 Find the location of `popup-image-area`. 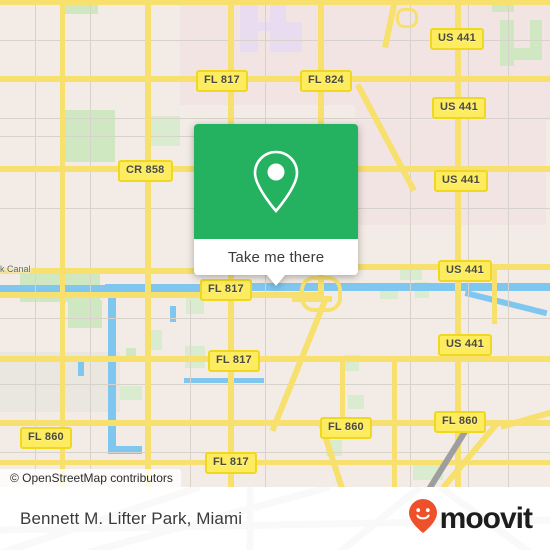

popup-image-area is located at coordinates (276, 181).